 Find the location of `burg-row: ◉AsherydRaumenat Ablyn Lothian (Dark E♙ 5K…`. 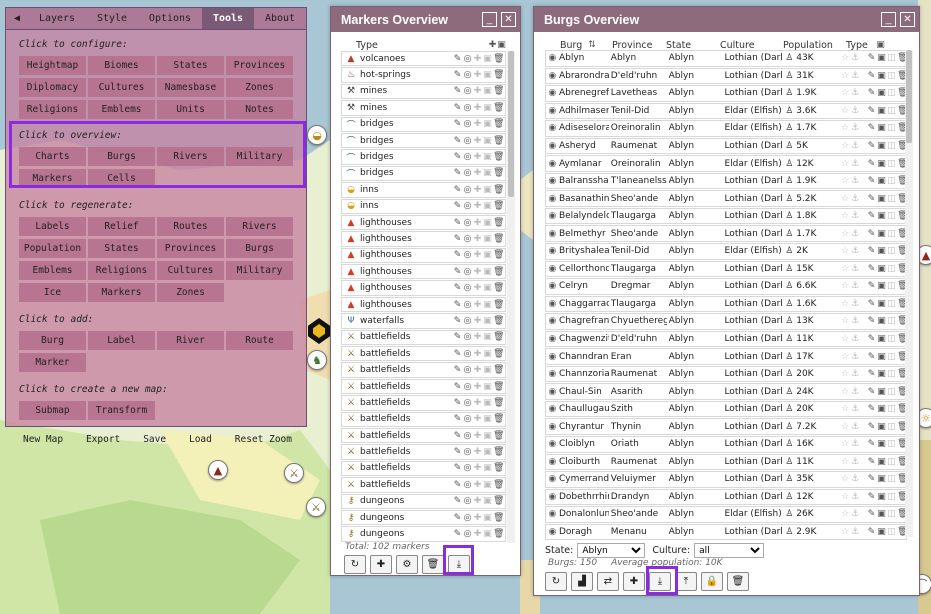

burg-row: ◉AsherydRaumenat Ablyn Lothian (Dark E♙ 5K… is located at coordinates (726, 146).